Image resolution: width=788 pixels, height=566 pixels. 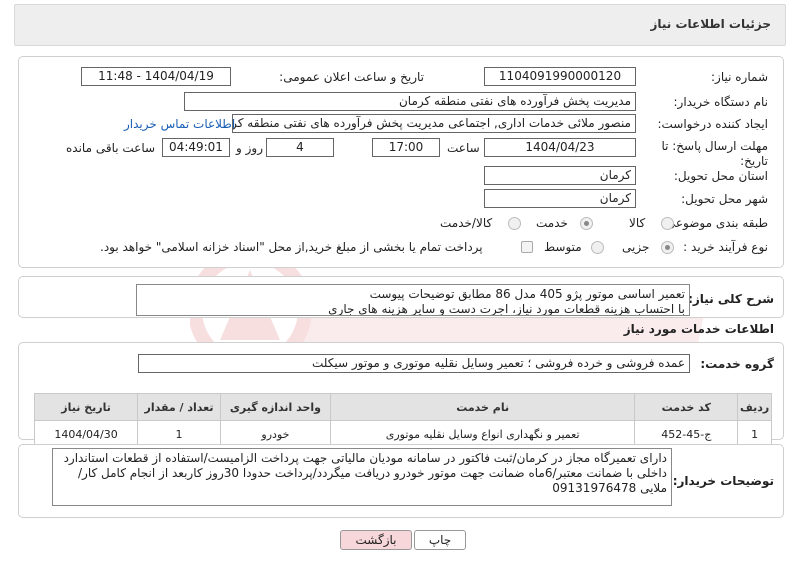 I want to click on service-group-label: گروه خدمت:, so click(x=737, y=364).